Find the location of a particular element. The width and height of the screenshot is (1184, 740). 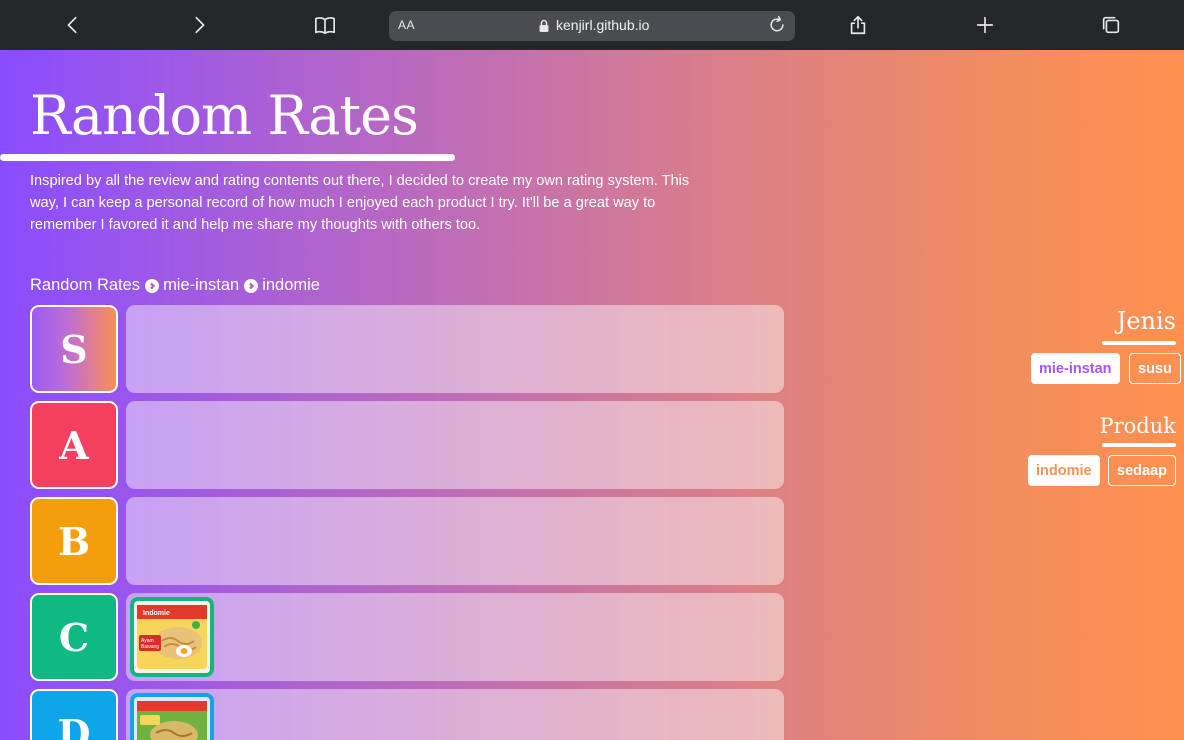

tabs-icon is located at coordinates (1111, 25).